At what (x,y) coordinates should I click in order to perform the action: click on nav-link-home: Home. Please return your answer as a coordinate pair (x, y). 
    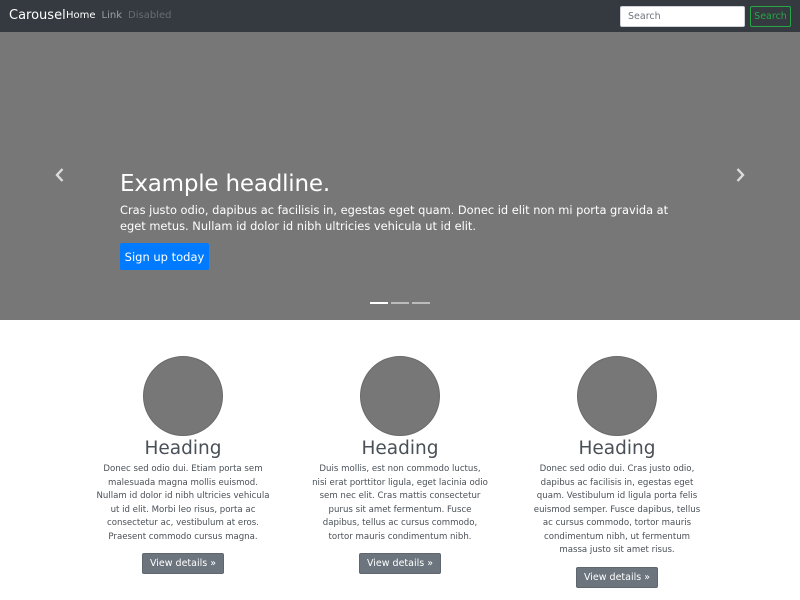
    Looking at the image, I should click on (81, 16).